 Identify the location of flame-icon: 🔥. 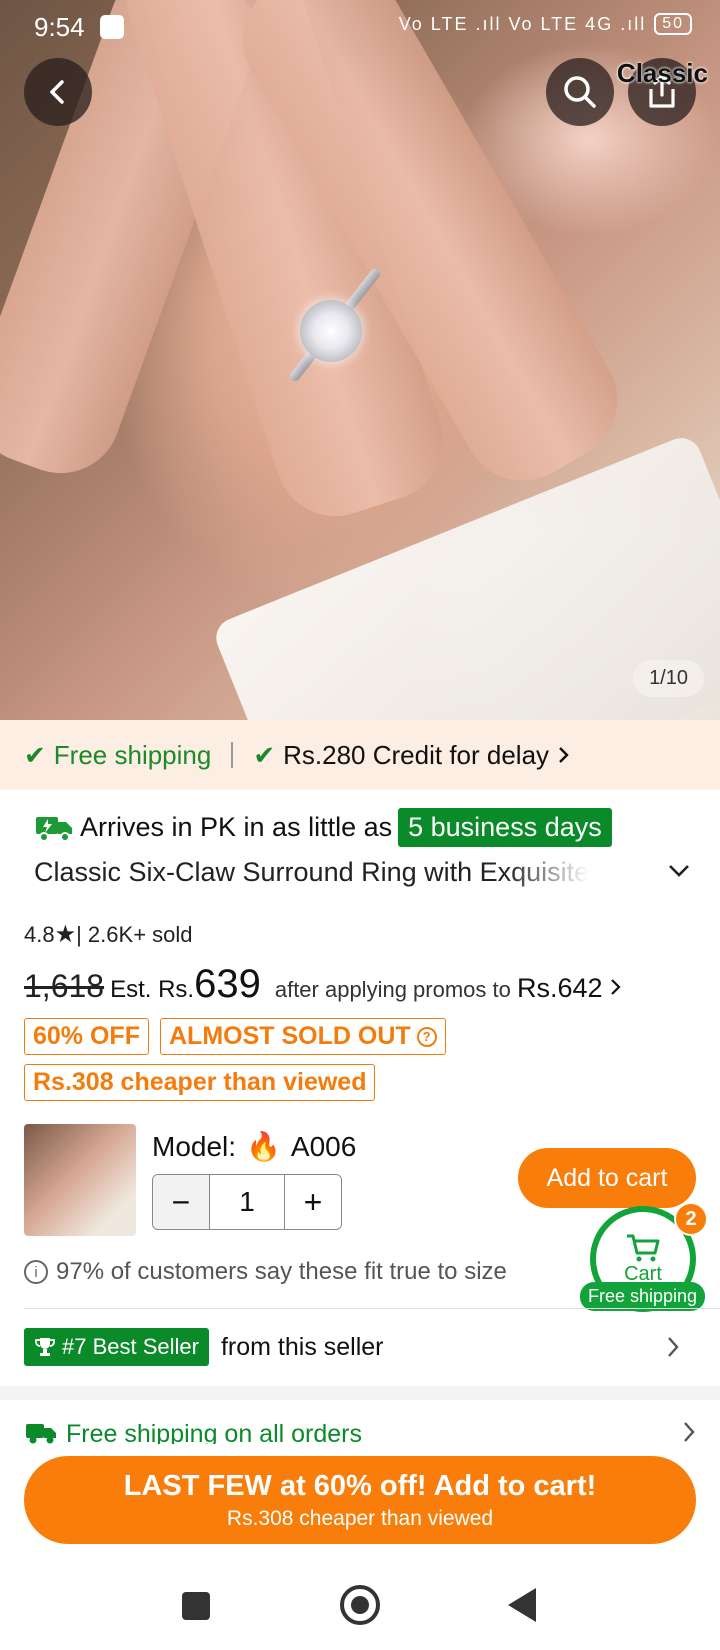
(263, 1146).